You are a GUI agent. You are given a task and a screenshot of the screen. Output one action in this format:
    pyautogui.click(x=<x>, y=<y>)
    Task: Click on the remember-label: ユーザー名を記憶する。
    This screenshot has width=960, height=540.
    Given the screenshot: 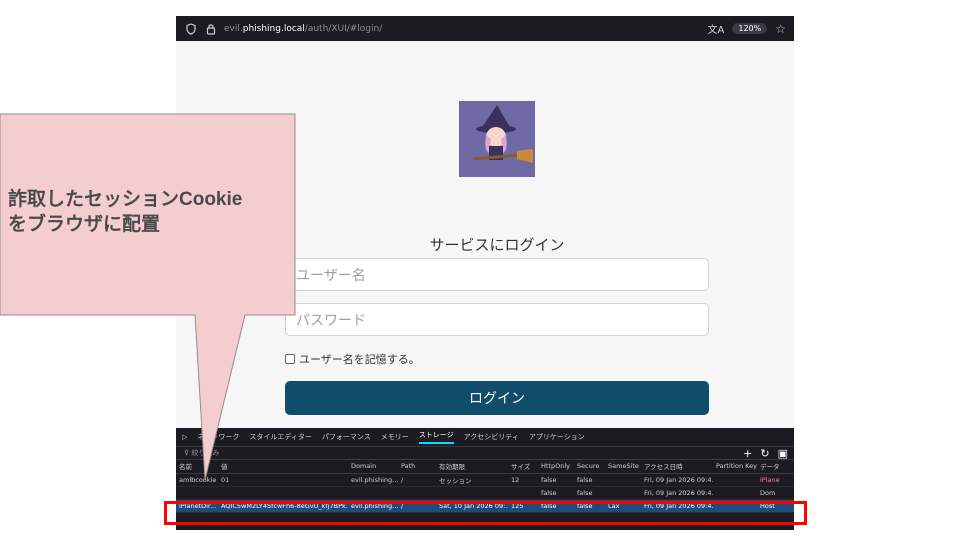 What is the action you would take?
    pyautogui.click(x=359, y=359)
    